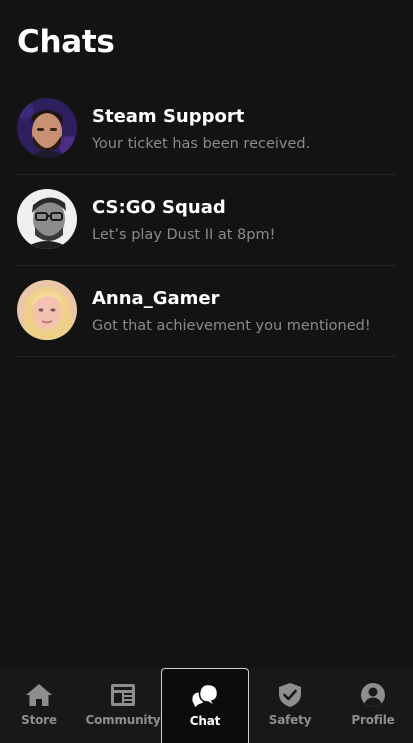  I want to click on newspaper-icon, so click(123, 695).